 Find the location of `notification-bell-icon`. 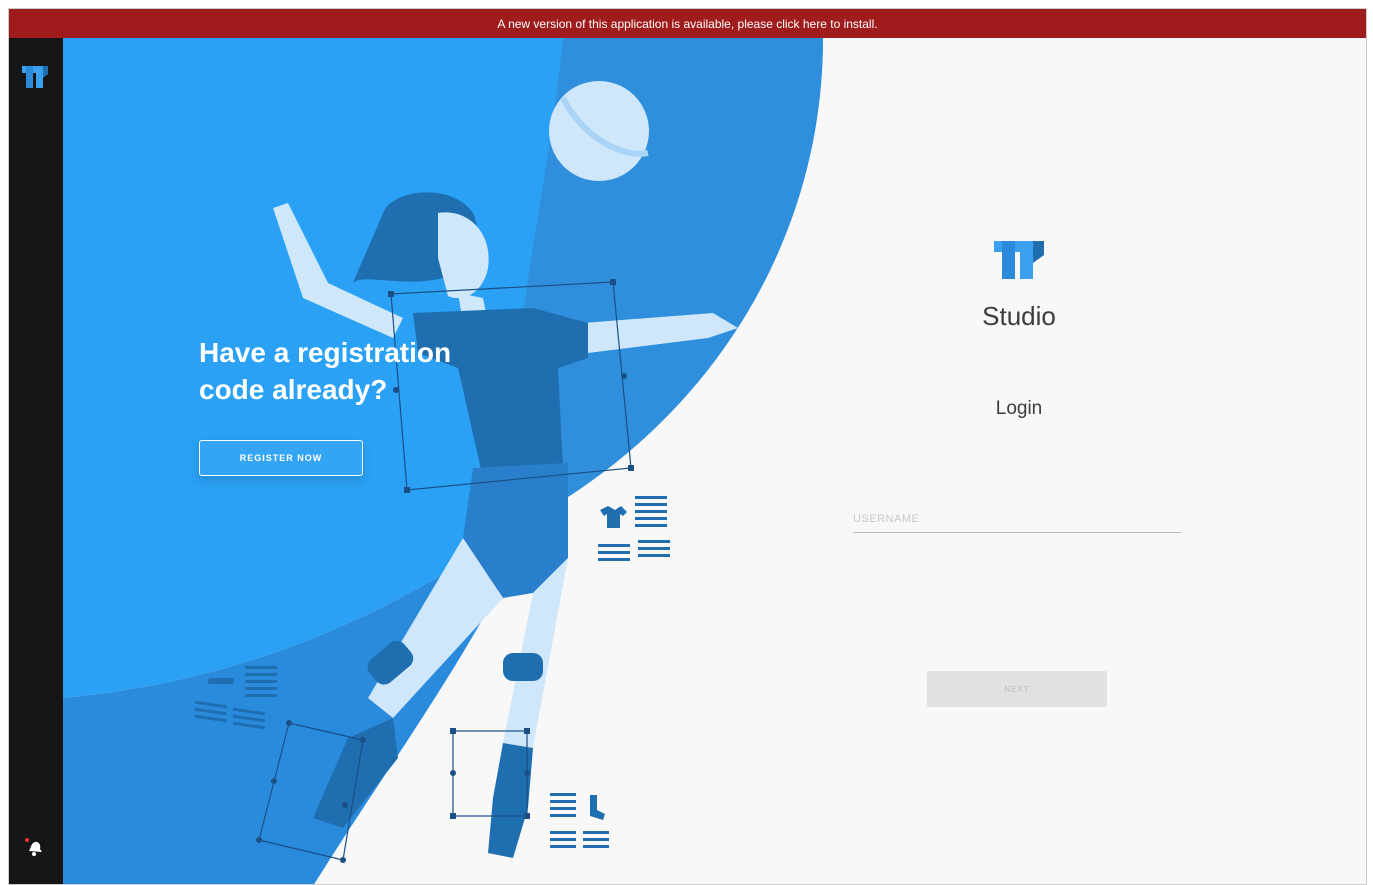

notification-bell-icon is located at coordinates (34, 847).